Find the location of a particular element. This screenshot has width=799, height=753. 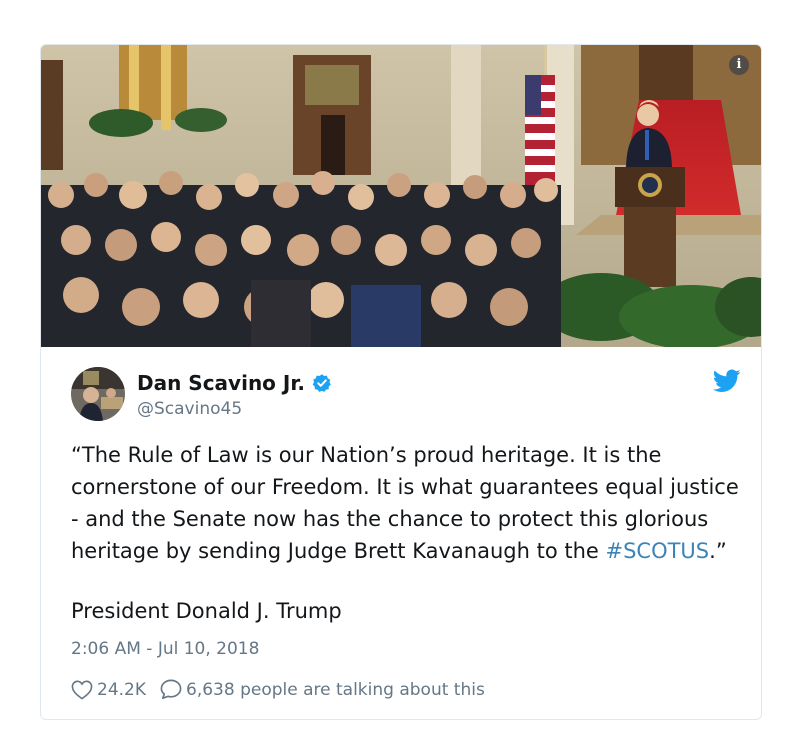

tweet-header: Dan Scavino Jr. @Scavino45 is located at coordinates (406, 395).